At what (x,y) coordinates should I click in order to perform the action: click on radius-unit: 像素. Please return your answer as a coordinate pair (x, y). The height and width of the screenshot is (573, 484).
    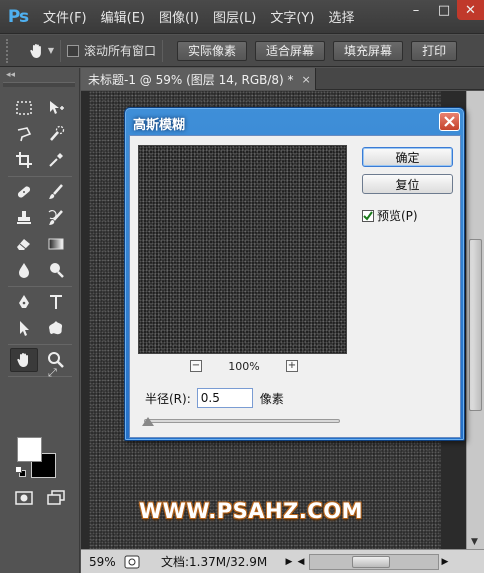
    Looking at the image, I should click on (271, 398).